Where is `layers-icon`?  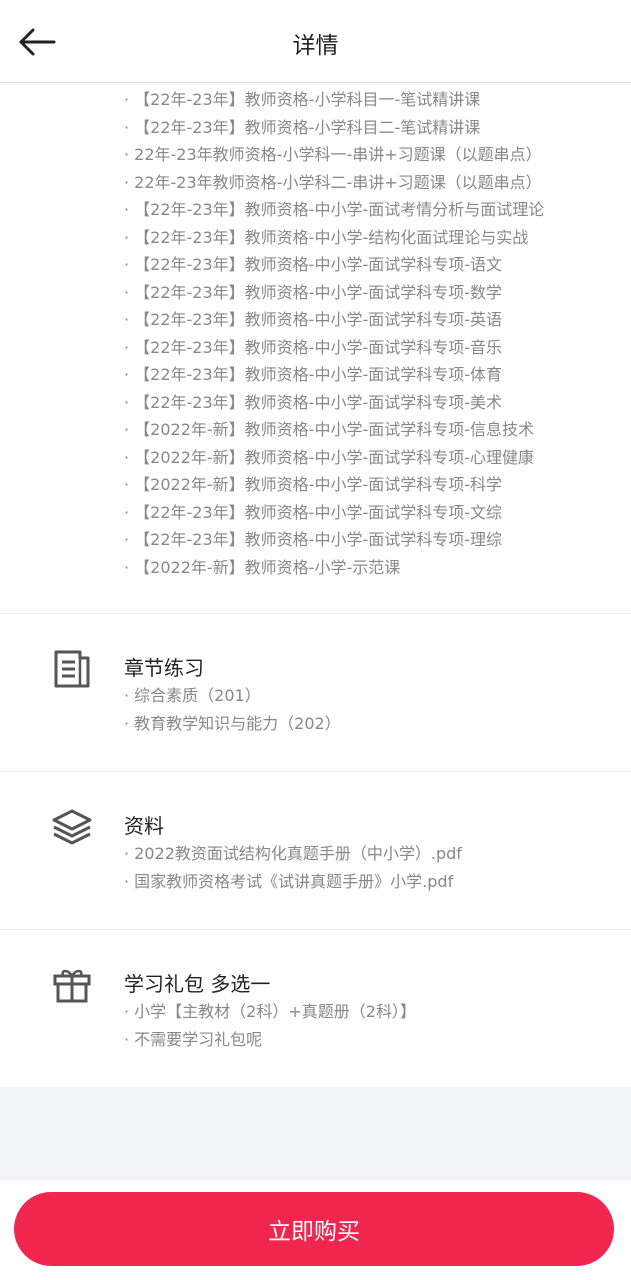 layers-icon is located at coordinates (72, 827).